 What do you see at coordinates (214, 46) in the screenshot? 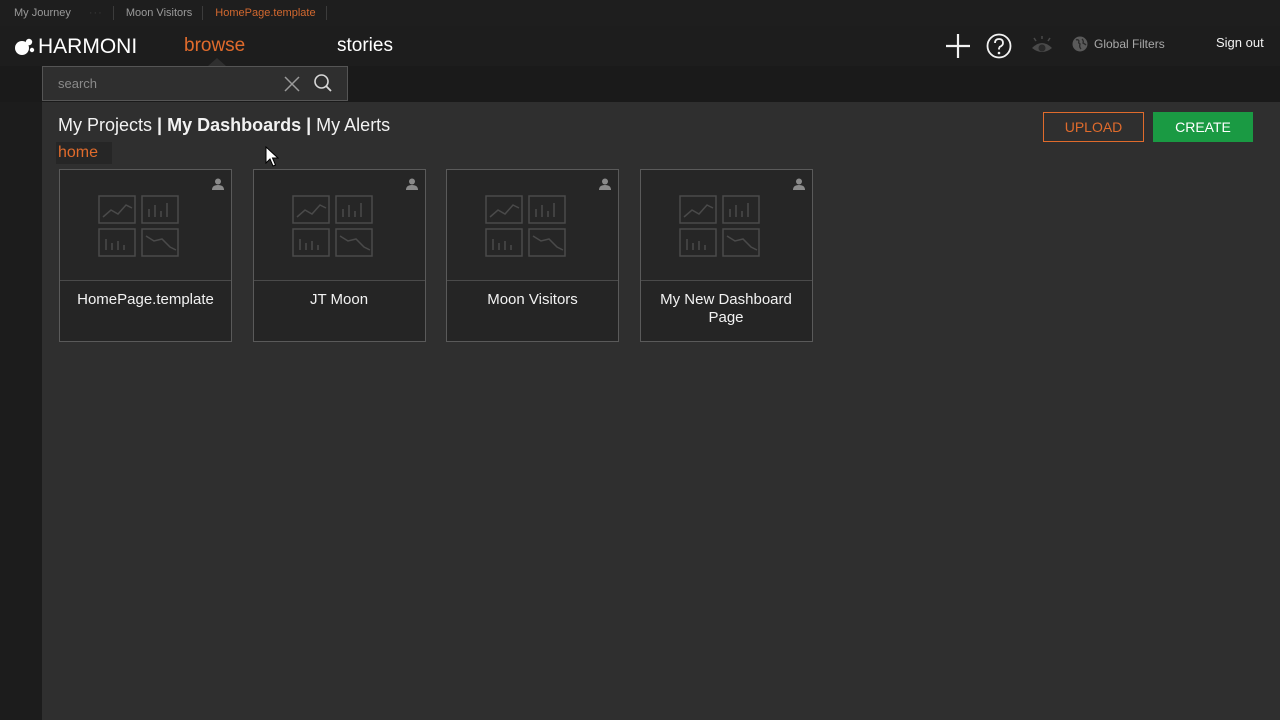
I see `nav-browse: browse` at bounding box center [214, 46].